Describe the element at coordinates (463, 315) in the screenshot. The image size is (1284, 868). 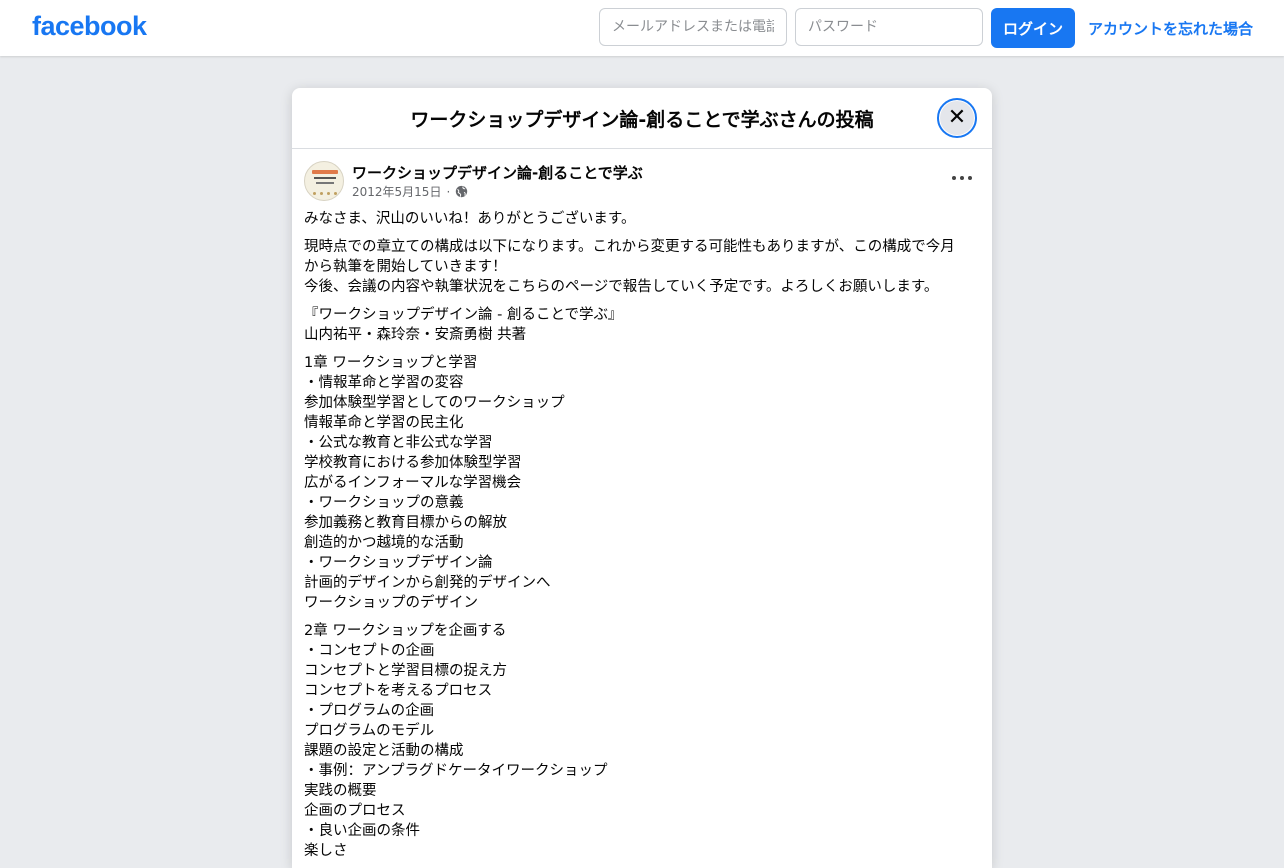
I see `post-text-line: 『ワークショップデザイン論 - 創ることで学ぶ』` at that location.